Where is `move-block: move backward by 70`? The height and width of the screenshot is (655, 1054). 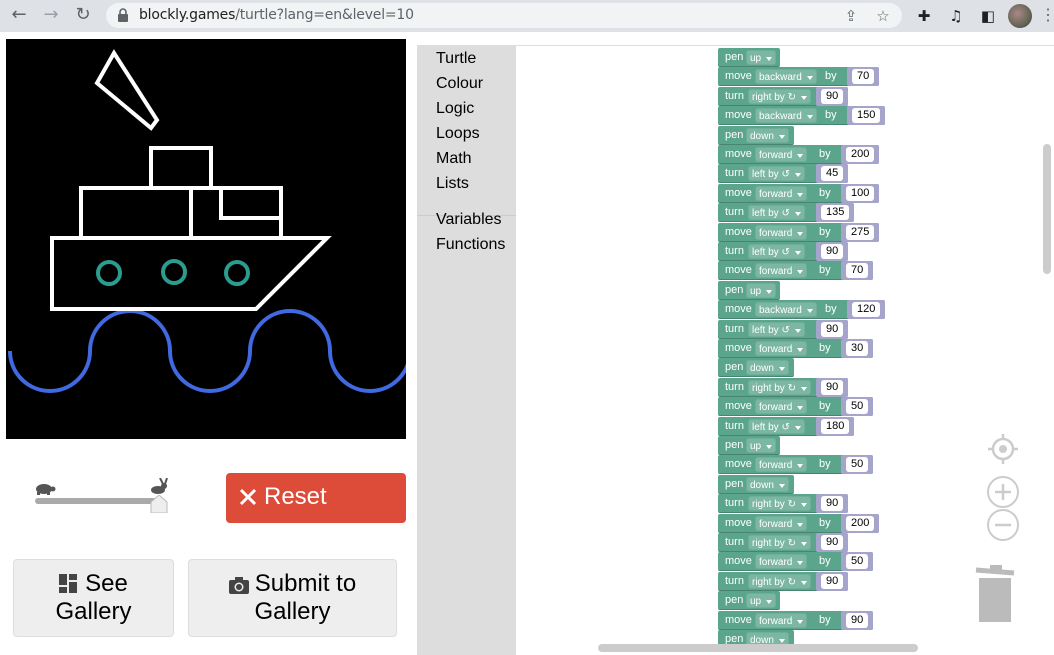 move-block: move backward by 70 is located at coordinates (798, 76).